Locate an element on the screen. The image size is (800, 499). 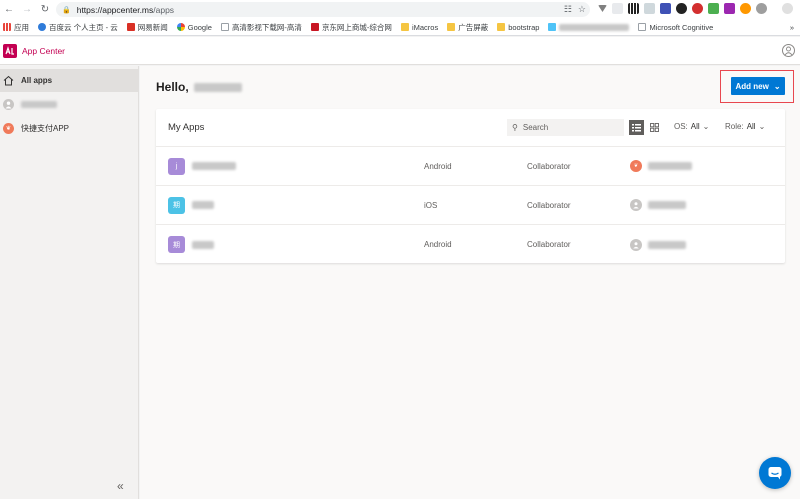
bookmark-item: Google is located at coordinates (194, 27).